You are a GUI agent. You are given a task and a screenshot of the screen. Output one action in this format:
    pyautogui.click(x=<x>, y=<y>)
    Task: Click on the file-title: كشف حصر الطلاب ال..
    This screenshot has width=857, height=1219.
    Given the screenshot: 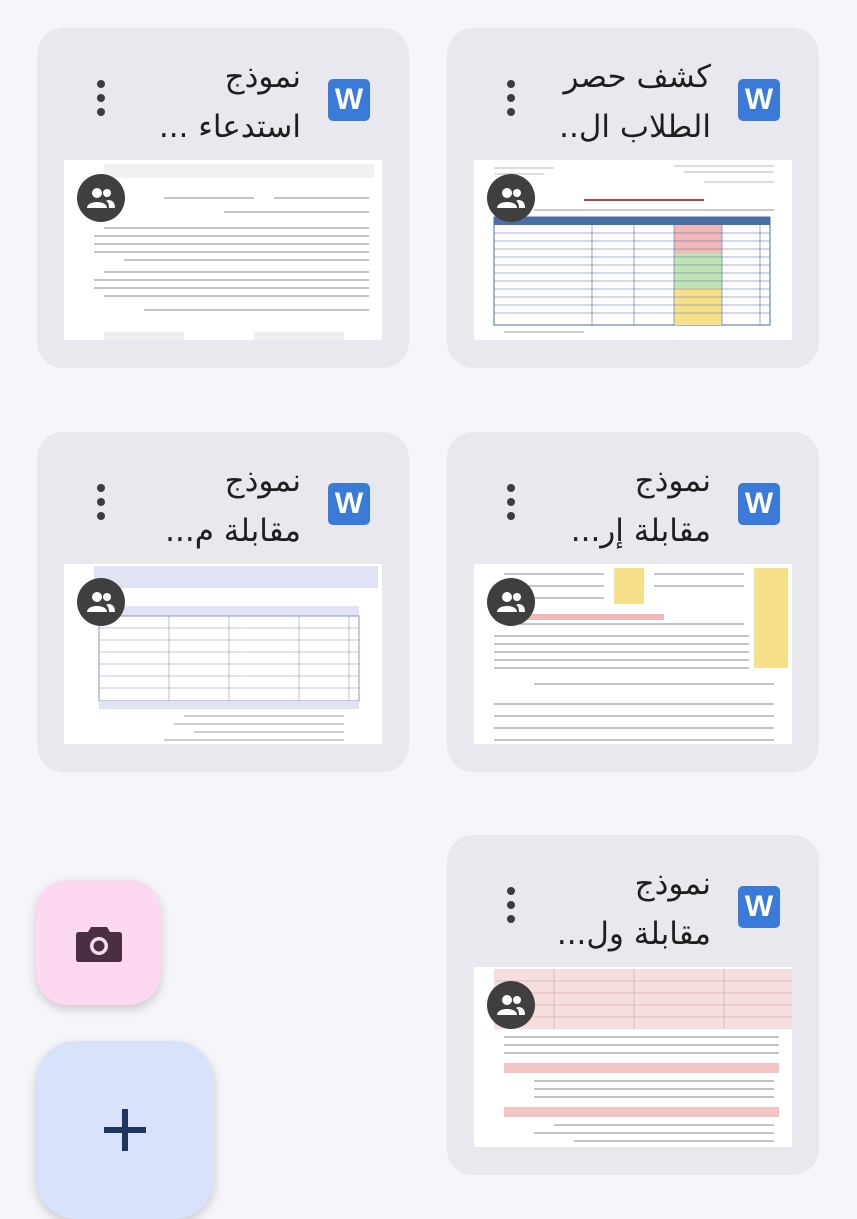 What is the action you would take?
    pyautogui.click(x=635, y=102)
    